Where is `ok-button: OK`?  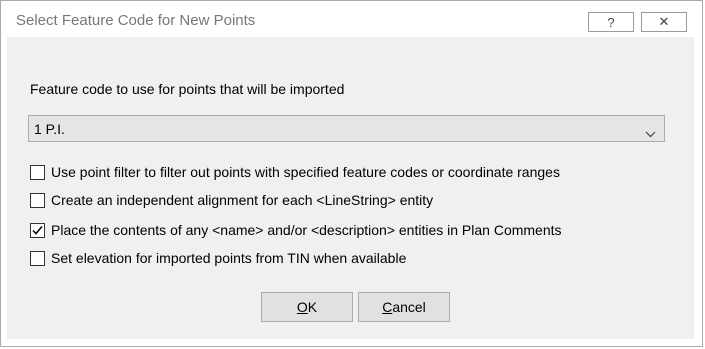 ok-button: OK is located at coordinates (307, 307).